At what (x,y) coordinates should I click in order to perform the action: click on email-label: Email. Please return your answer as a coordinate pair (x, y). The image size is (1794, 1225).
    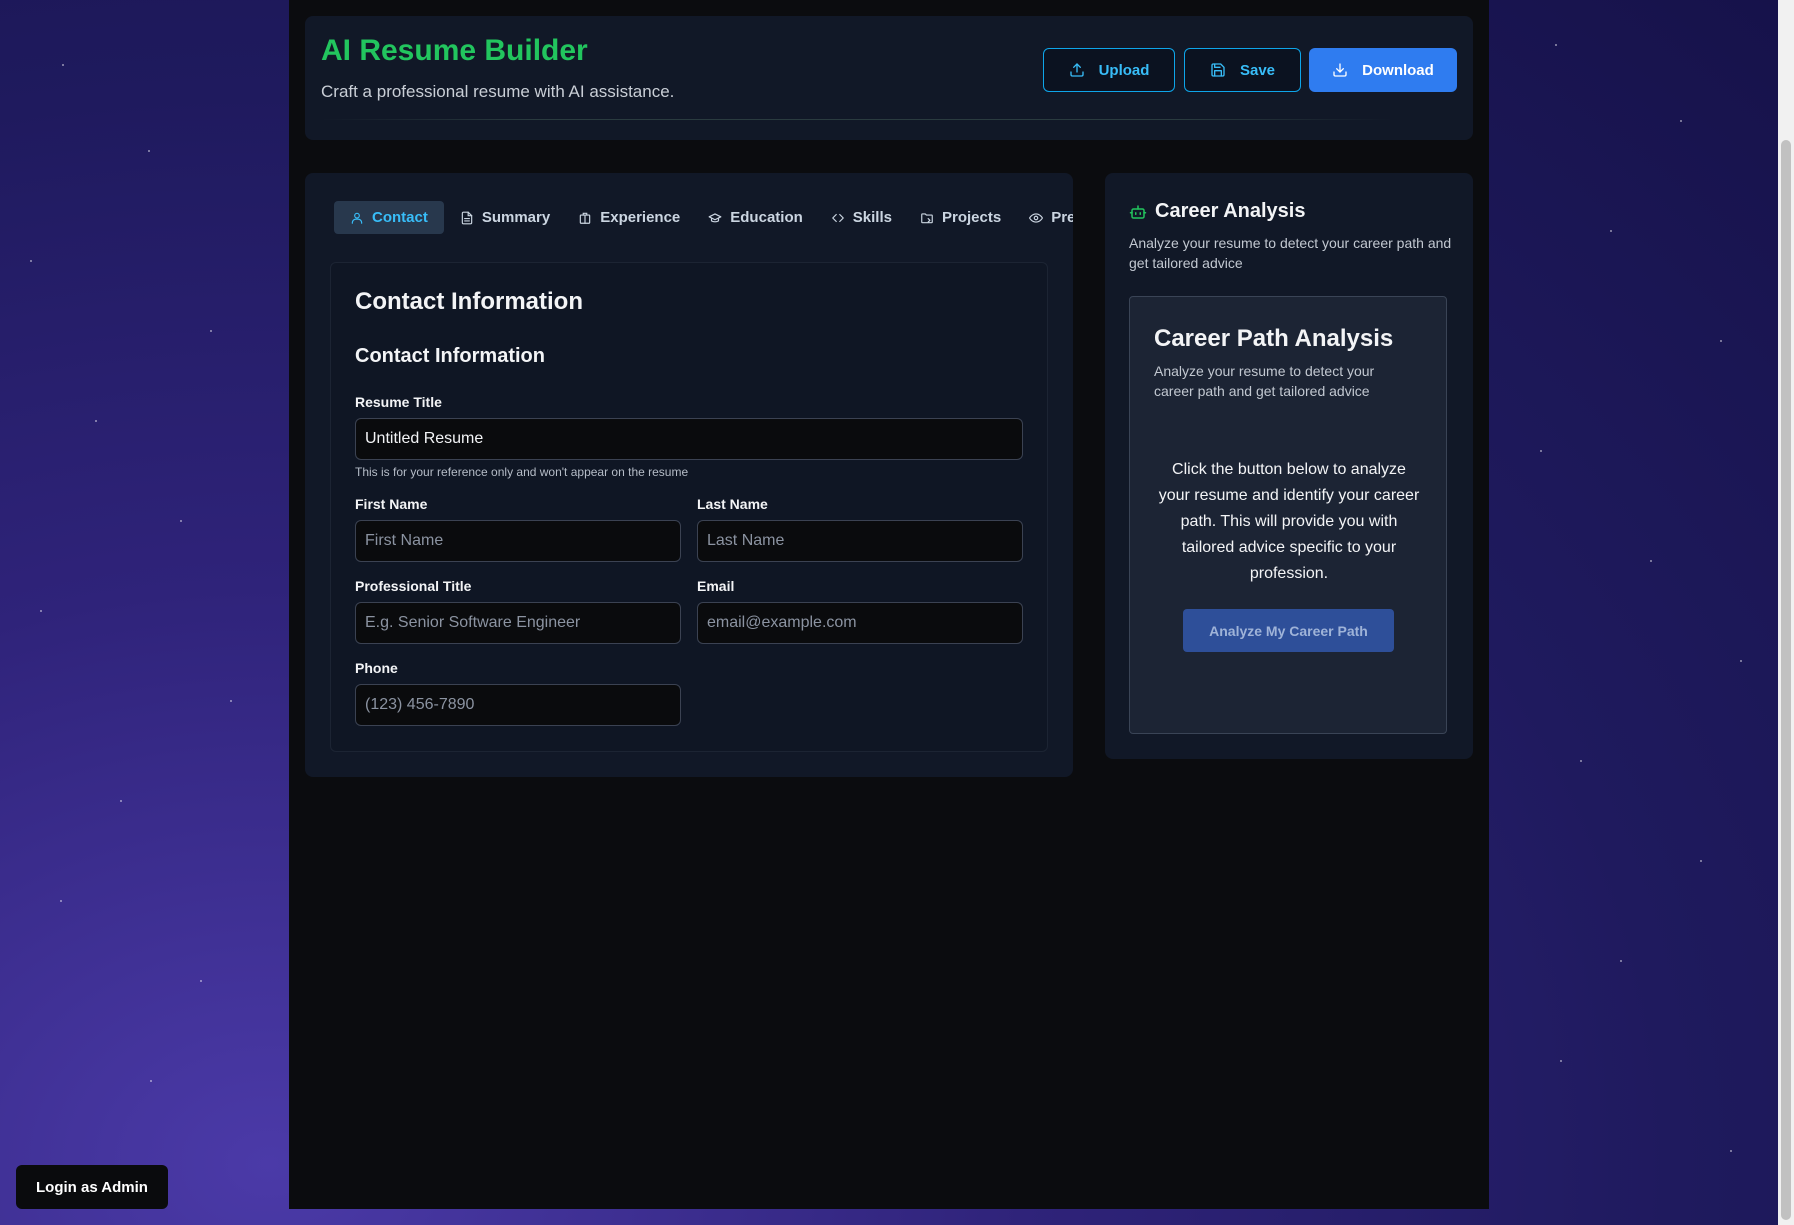
    Looking at the image, I should click on (716, 586).